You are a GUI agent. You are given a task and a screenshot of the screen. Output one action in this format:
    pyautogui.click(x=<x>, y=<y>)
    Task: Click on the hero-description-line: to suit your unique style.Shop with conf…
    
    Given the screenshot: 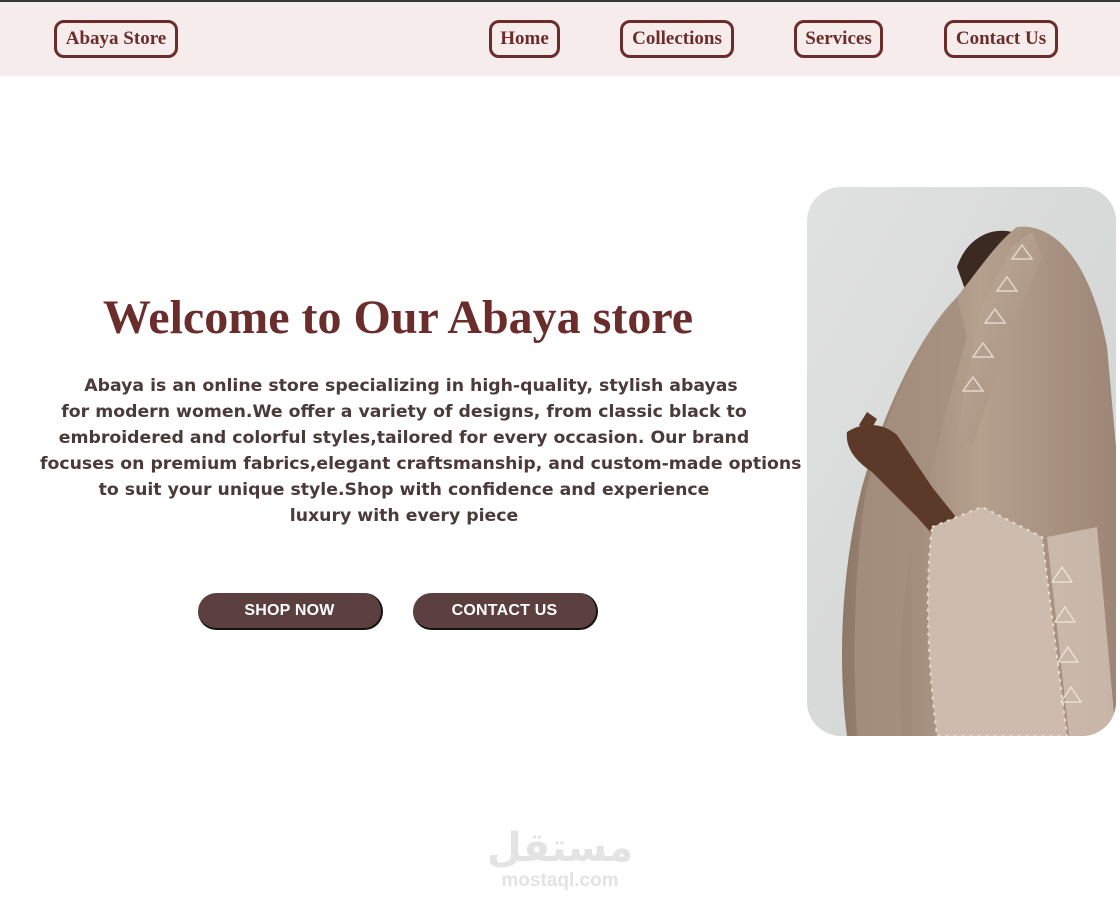 What is the action you would take?
    pyautogui.click(x=404, y=490)
    